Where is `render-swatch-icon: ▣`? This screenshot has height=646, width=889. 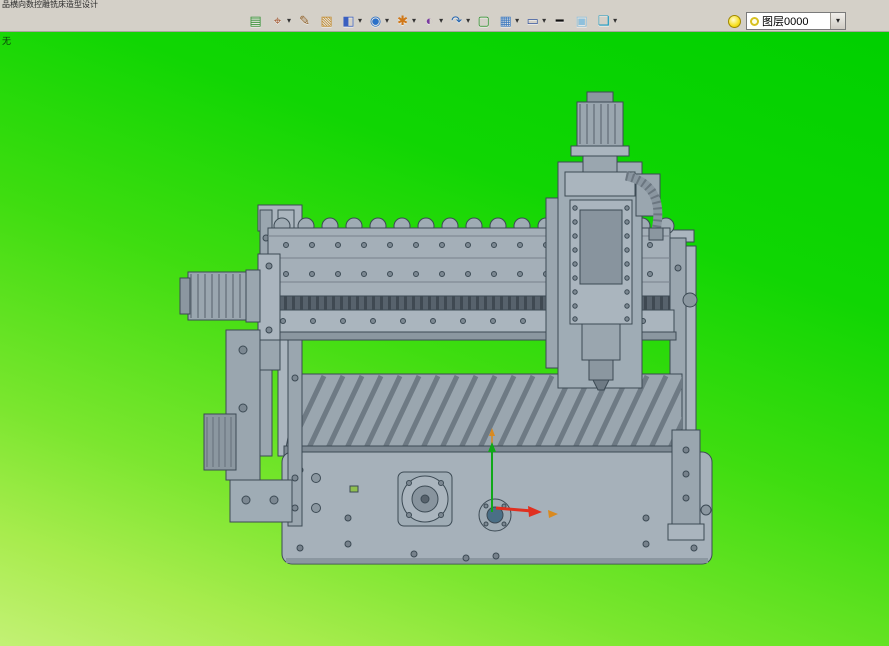 render-swatch-icon: ▣ is located at coordinates (581, 20).